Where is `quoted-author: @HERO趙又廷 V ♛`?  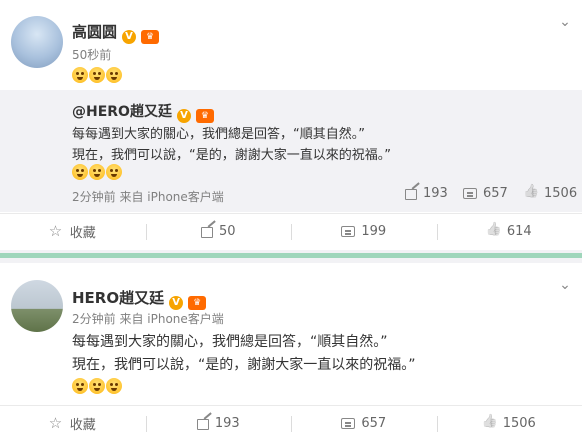
quoted-author: @HERO趙又廷 V ♛ is located at coordinates (143, 112).